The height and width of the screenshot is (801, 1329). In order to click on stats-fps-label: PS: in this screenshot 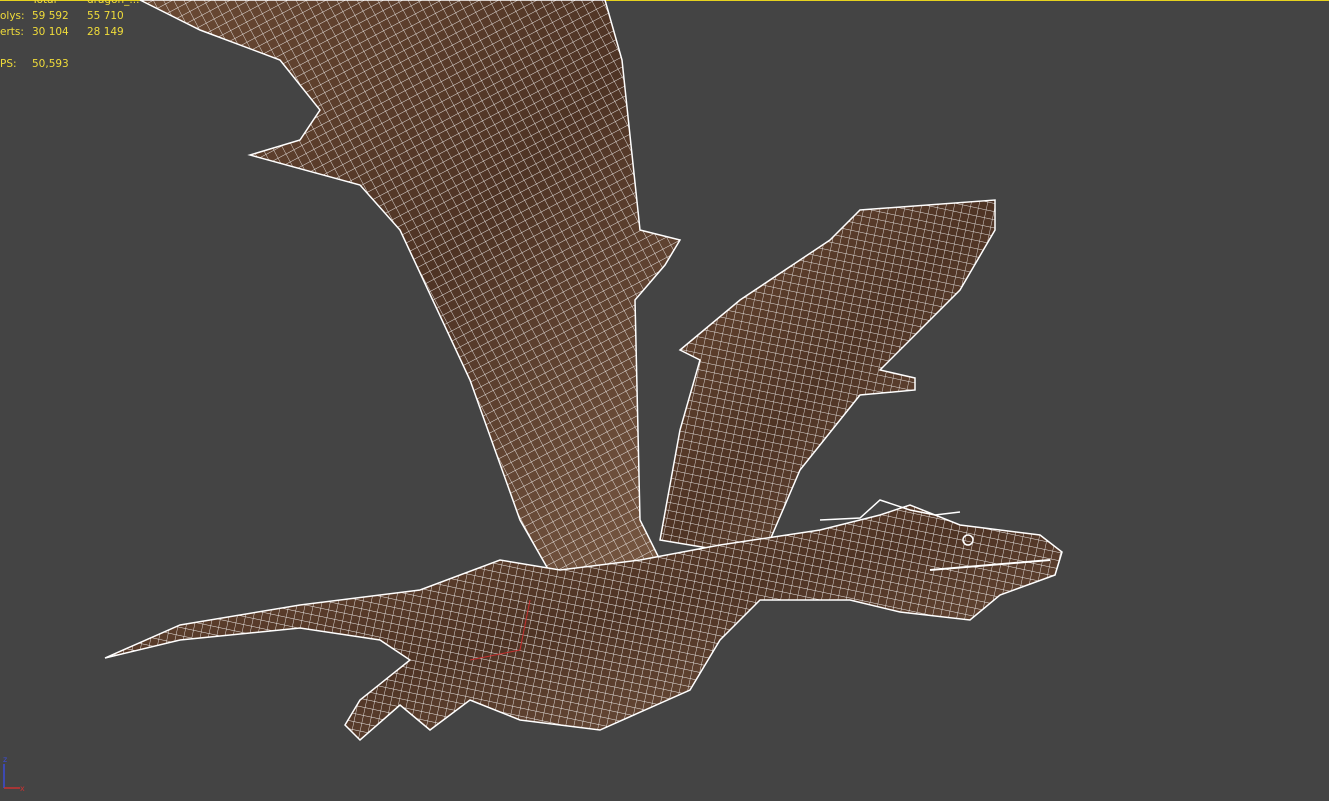, I will do `click(8, 64)`.